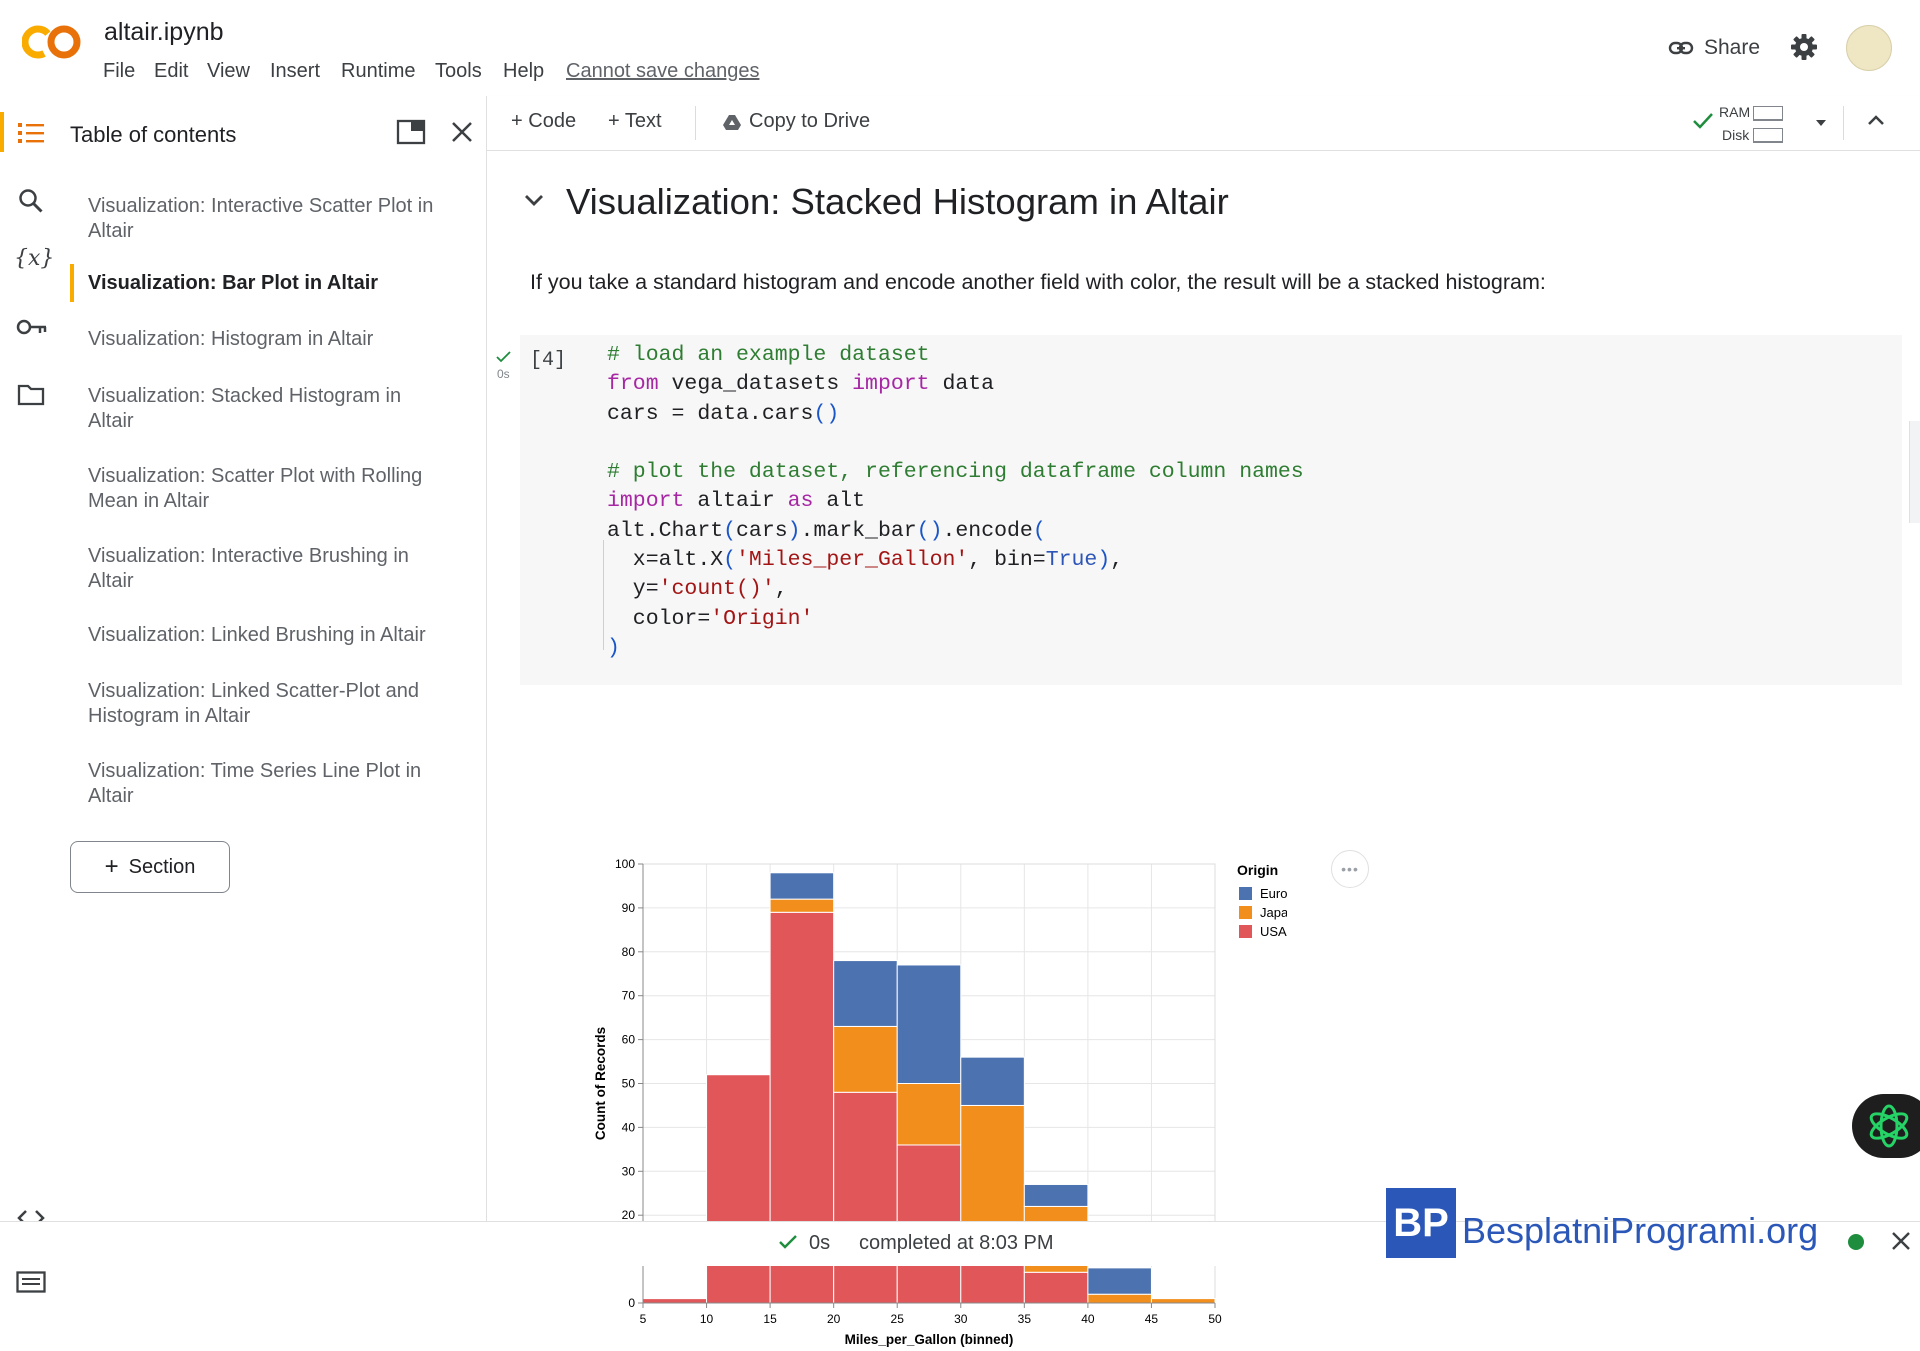 This screenshot has width=1920, height=1351. Describe the element at coordinates (1768, 113) in the screenshot. I see `ram-bar` at that location.